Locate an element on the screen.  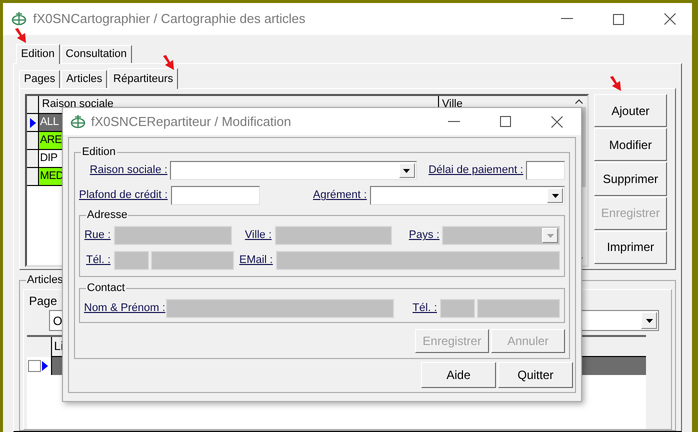
scroll-up-icon is located at coordinates (579, 101).